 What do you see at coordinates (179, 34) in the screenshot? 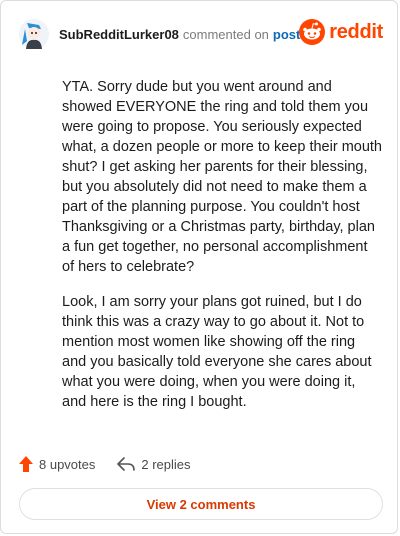
I see `comment-meta: SubRedditLurker08 commented on post` at bounding box center [179, 34].